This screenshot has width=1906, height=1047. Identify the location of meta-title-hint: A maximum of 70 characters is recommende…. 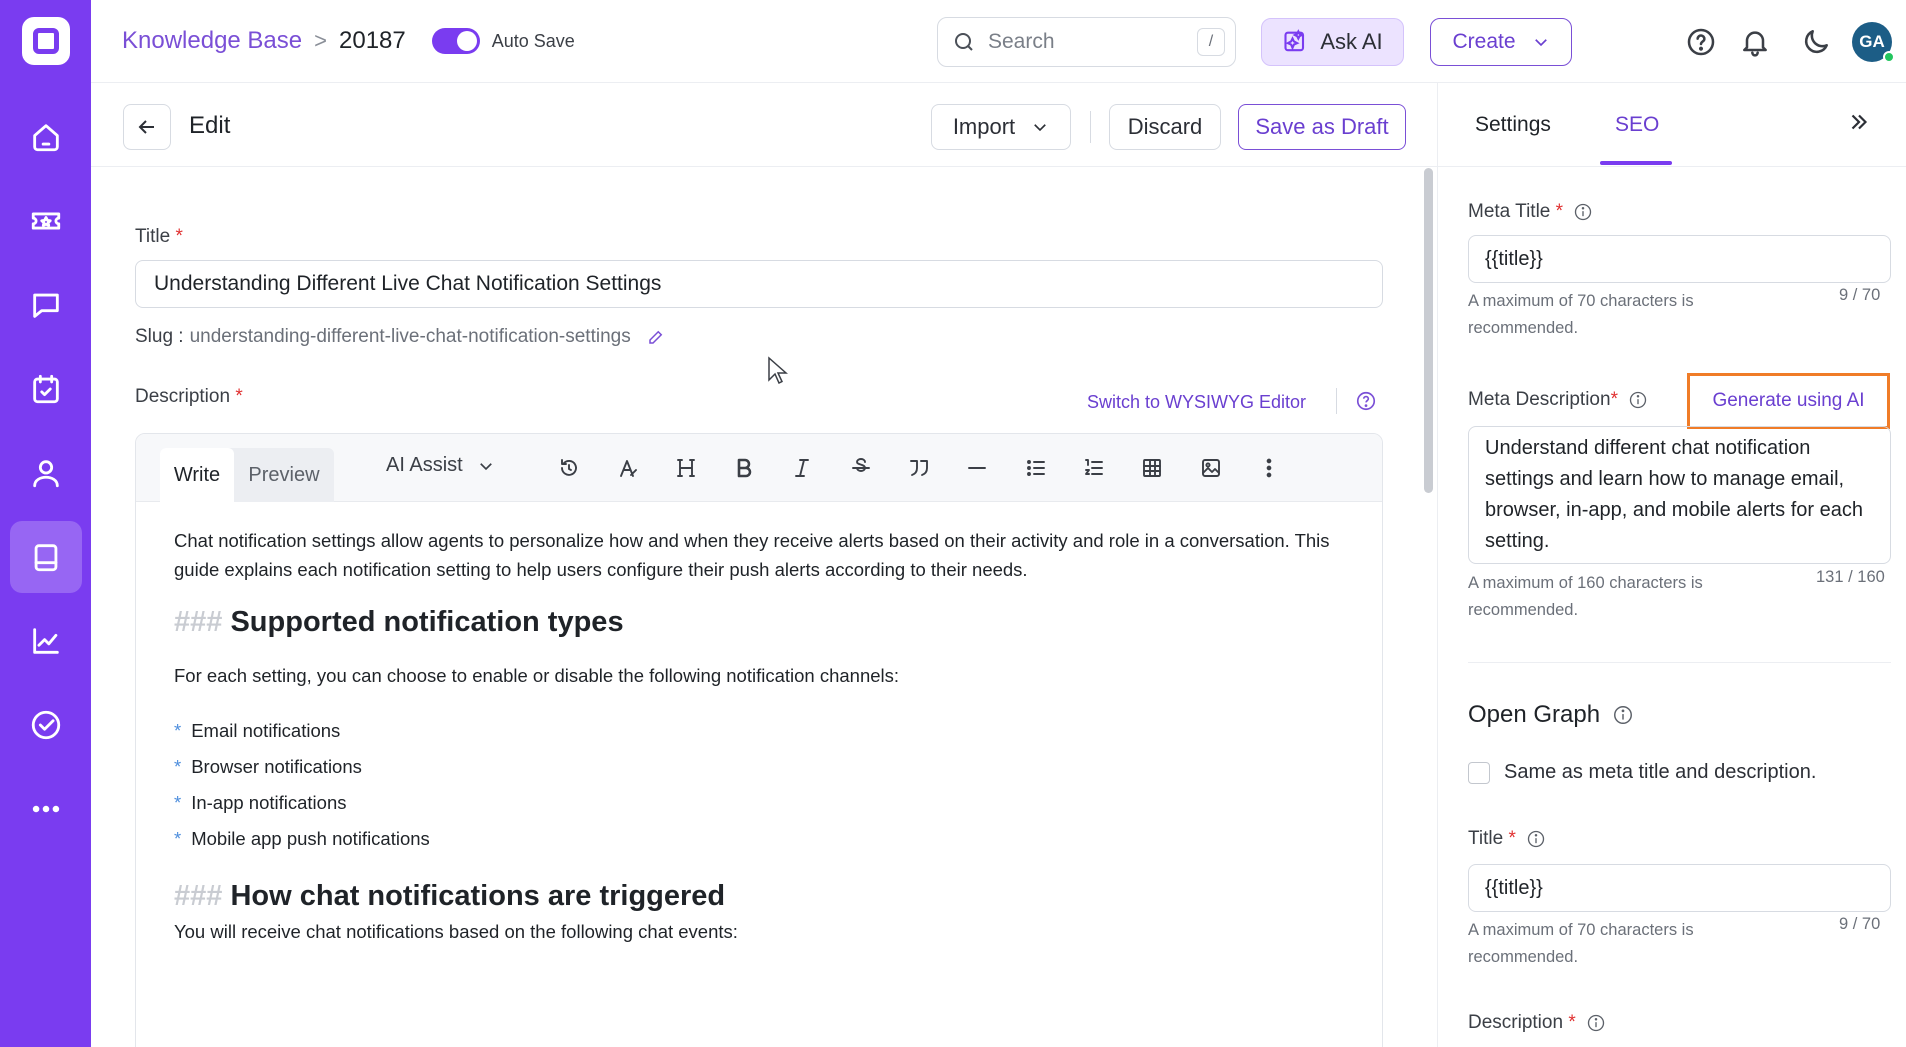
(1581, 314).